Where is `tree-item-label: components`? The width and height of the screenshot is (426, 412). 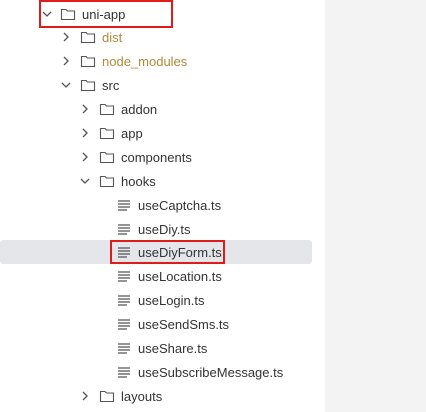
tree-item-label: components is located at coordinates (156, 157).